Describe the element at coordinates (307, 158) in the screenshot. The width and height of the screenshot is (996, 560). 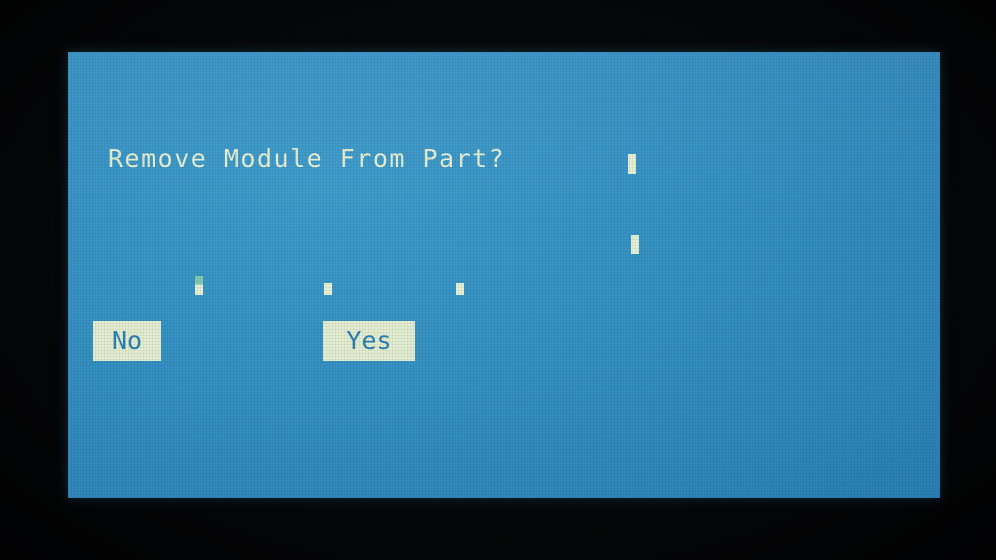
I see `dialog-prompt: Remove Module From Part?` at that location.